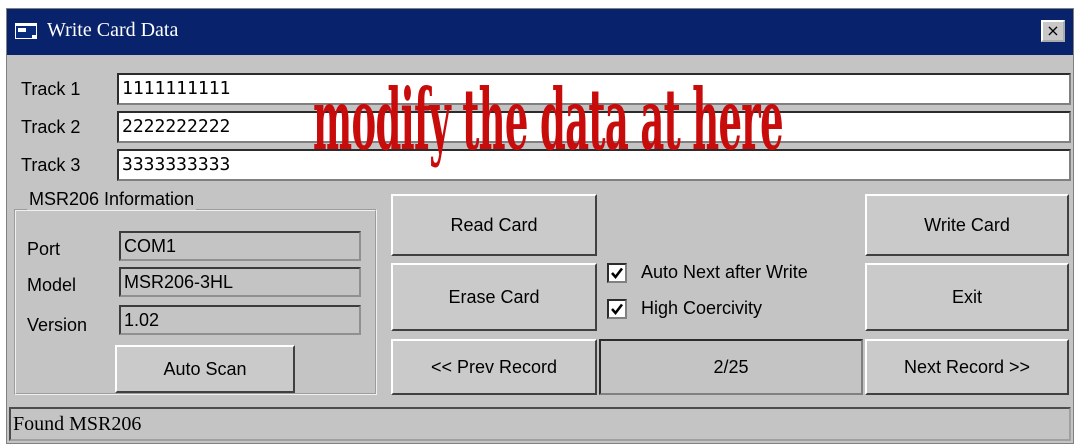  I want to click on auto-next-label: Auto Next after Write, so click(724, 272).